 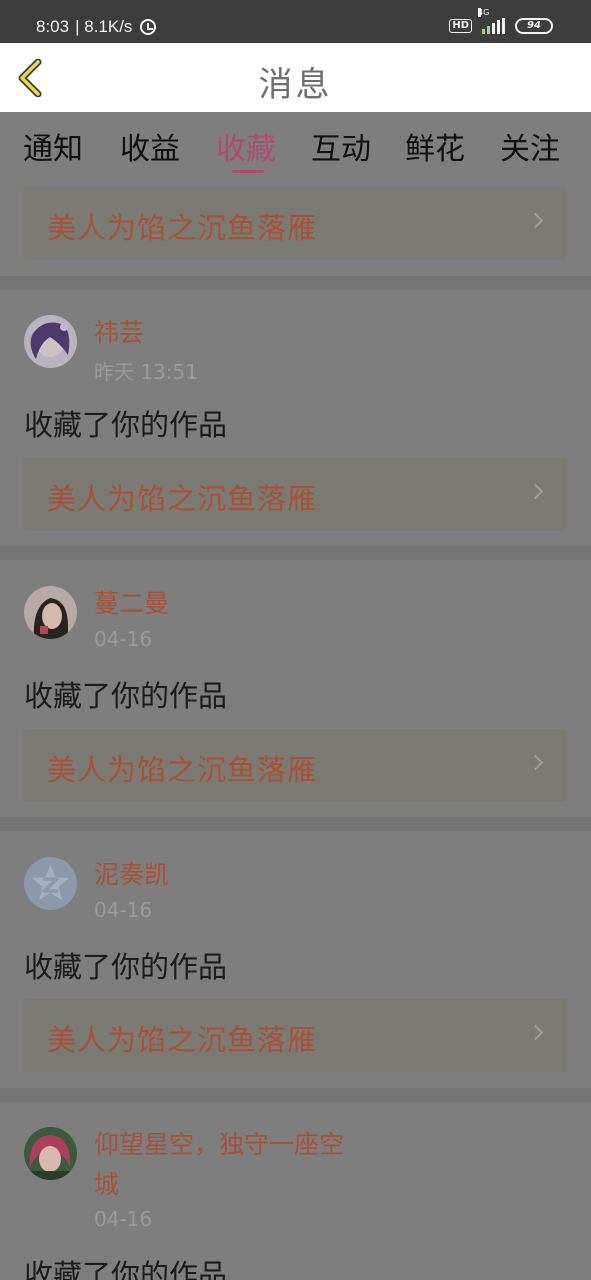 I want to click on battery-icon: 94, so click(x=534, y=26).